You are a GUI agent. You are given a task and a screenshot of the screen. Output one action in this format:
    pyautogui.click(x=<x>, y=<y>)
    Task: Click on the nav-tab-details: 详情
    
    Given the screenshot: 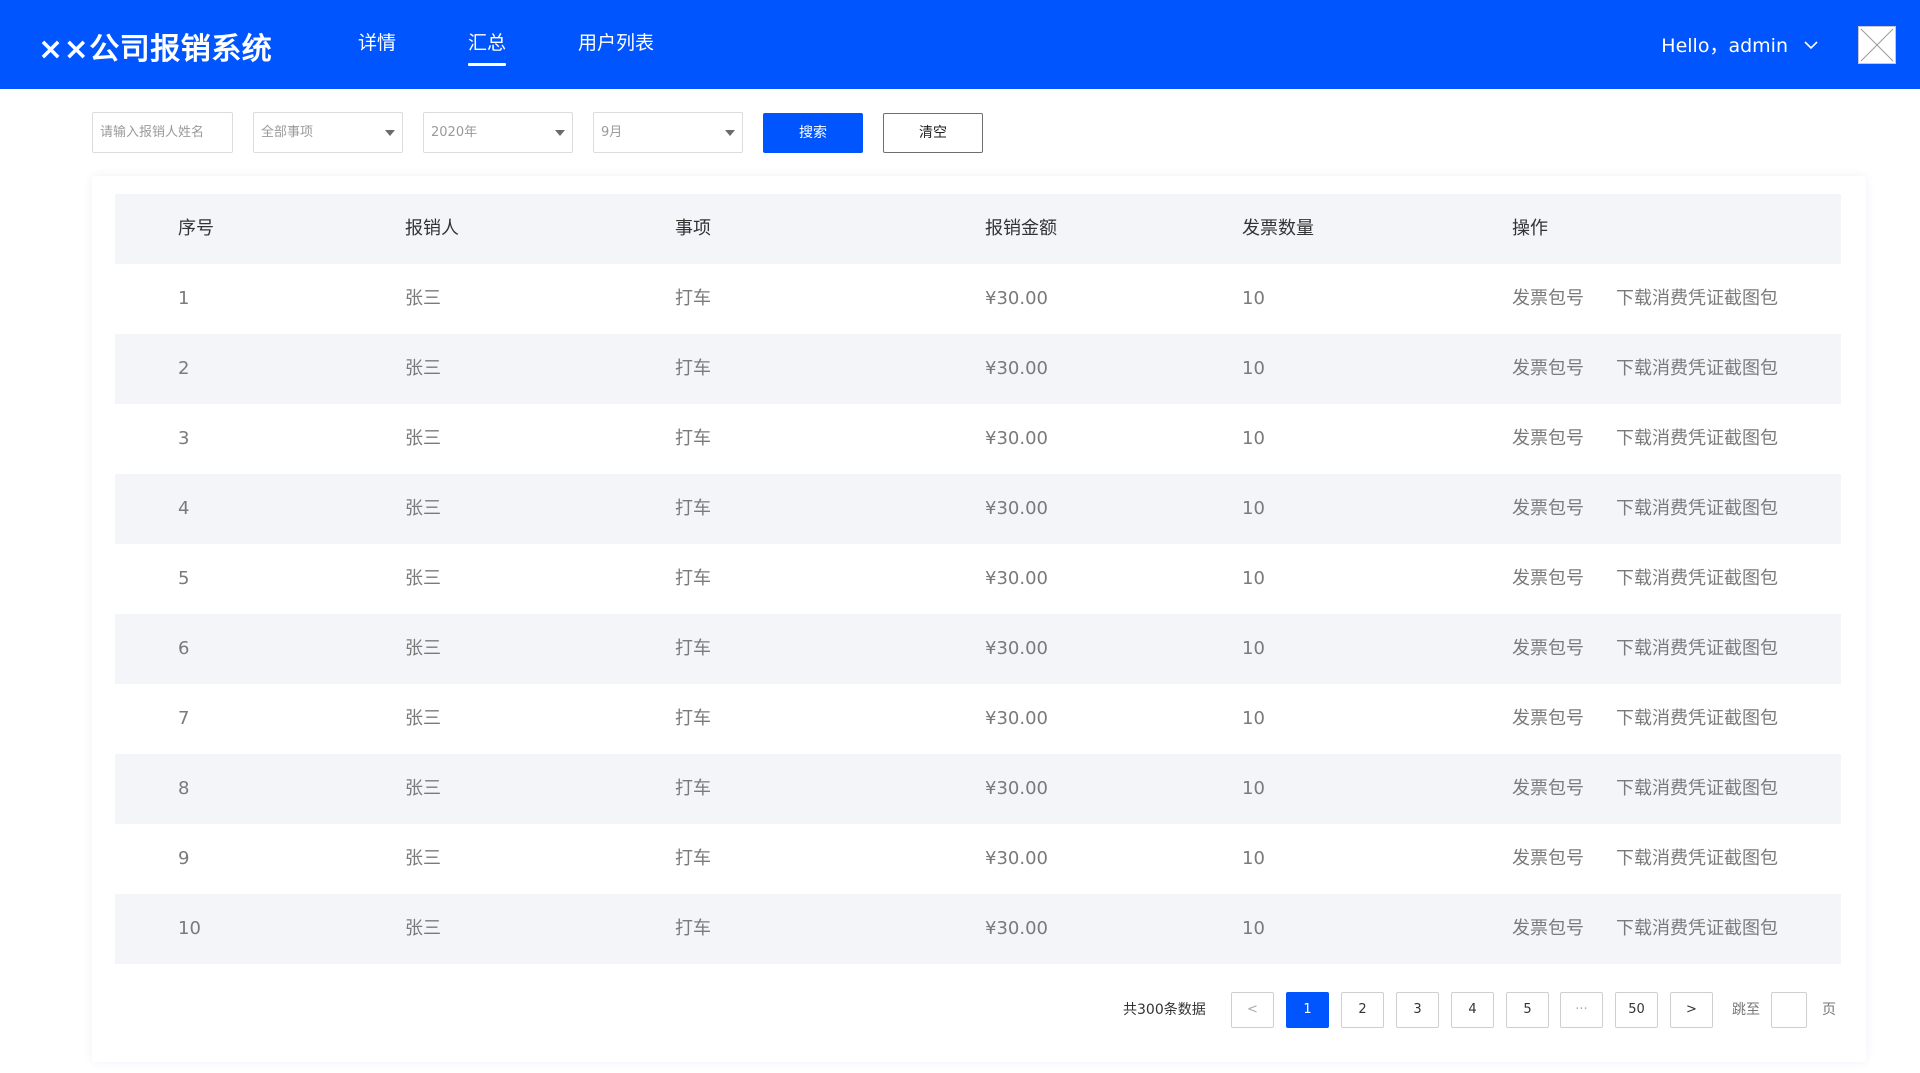 What is the action you would take?
    pyautogui.click(x=377, y=44)
    